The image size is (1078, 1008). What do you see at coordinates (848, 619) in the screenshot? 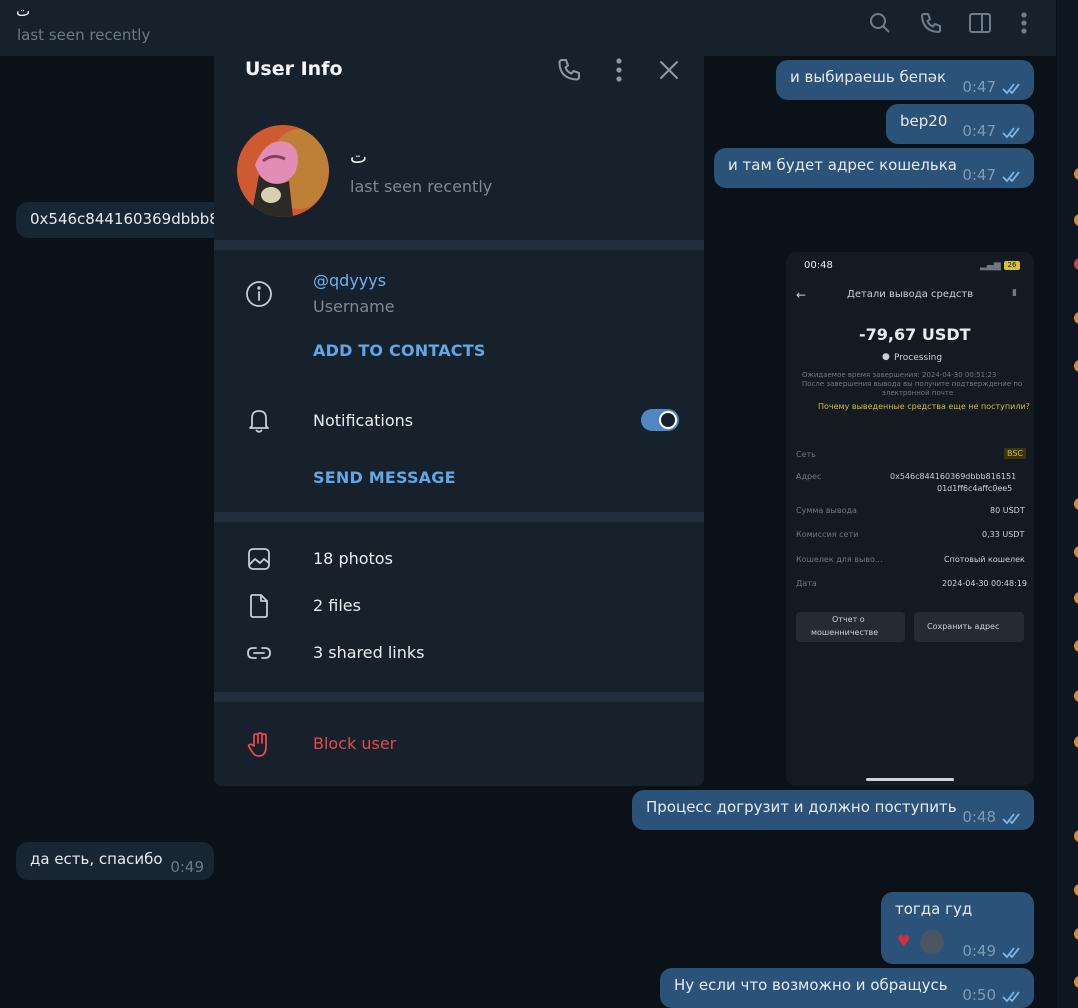
I see `media-button-label: Отчет о` at bounding box center [848, 619].